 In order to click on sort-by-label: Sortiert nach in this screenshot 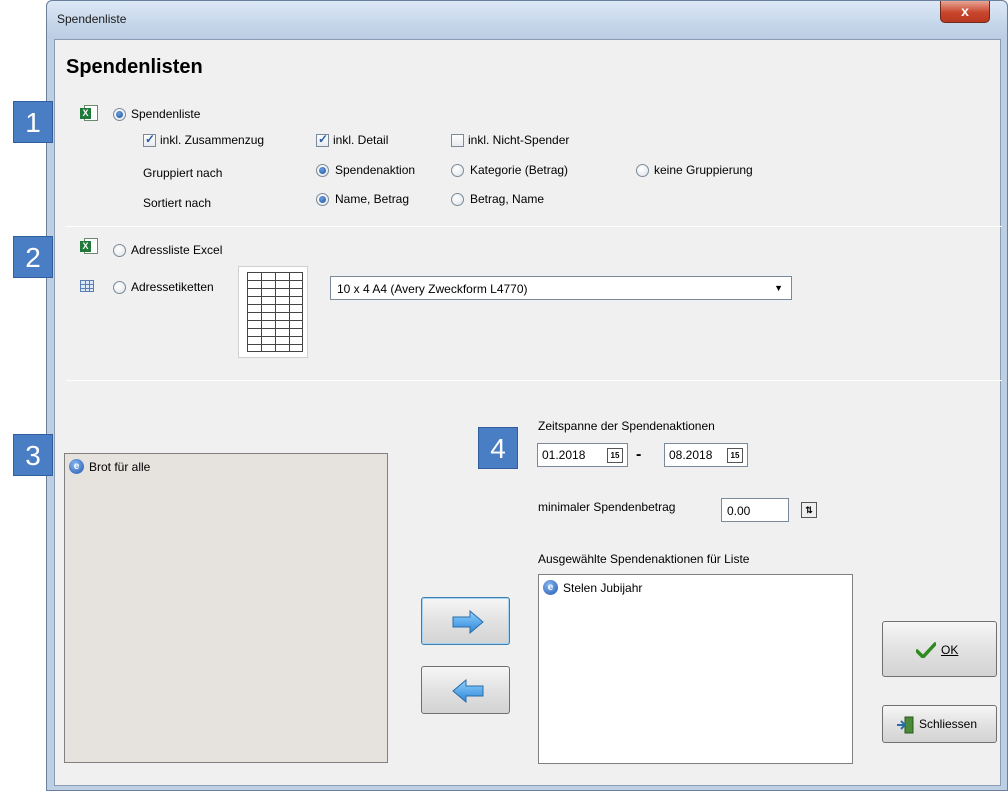, I will do `click(177, 203)`.